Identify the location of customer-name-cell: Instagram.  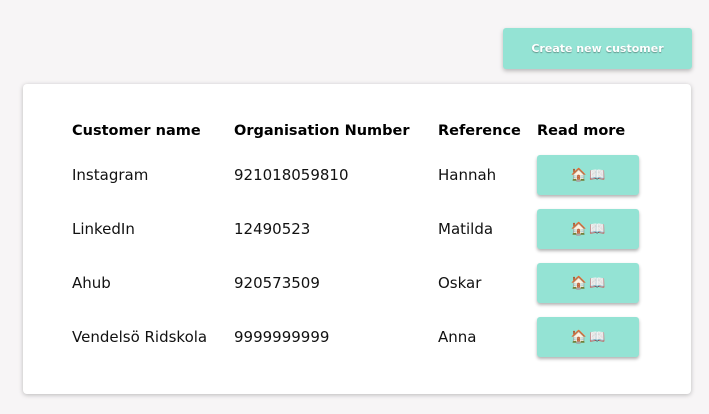
(110, 175).